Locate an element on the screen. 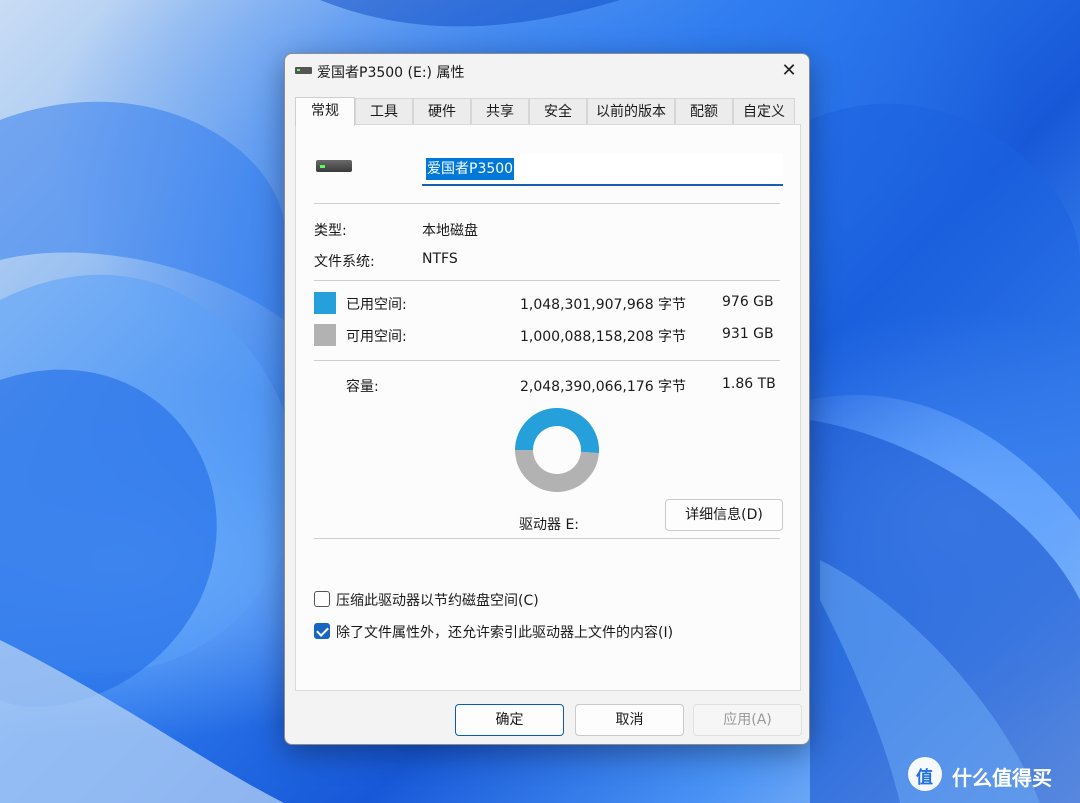 The height and width of the screenshot is (803, 1080). tab-previous-versions: 以前的版本 is located at coordinates (631, 111).